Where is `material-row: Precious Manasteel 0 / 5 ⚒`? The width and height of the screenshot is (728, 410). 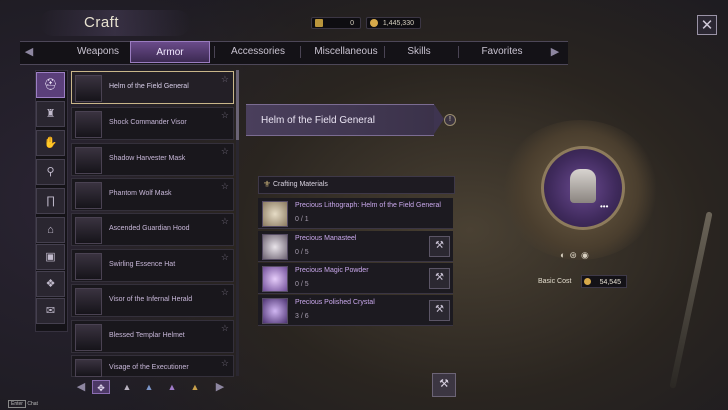 material-row: Precious Manasteel 0 / 5 ⚒ is located at coordinates (355, 246).